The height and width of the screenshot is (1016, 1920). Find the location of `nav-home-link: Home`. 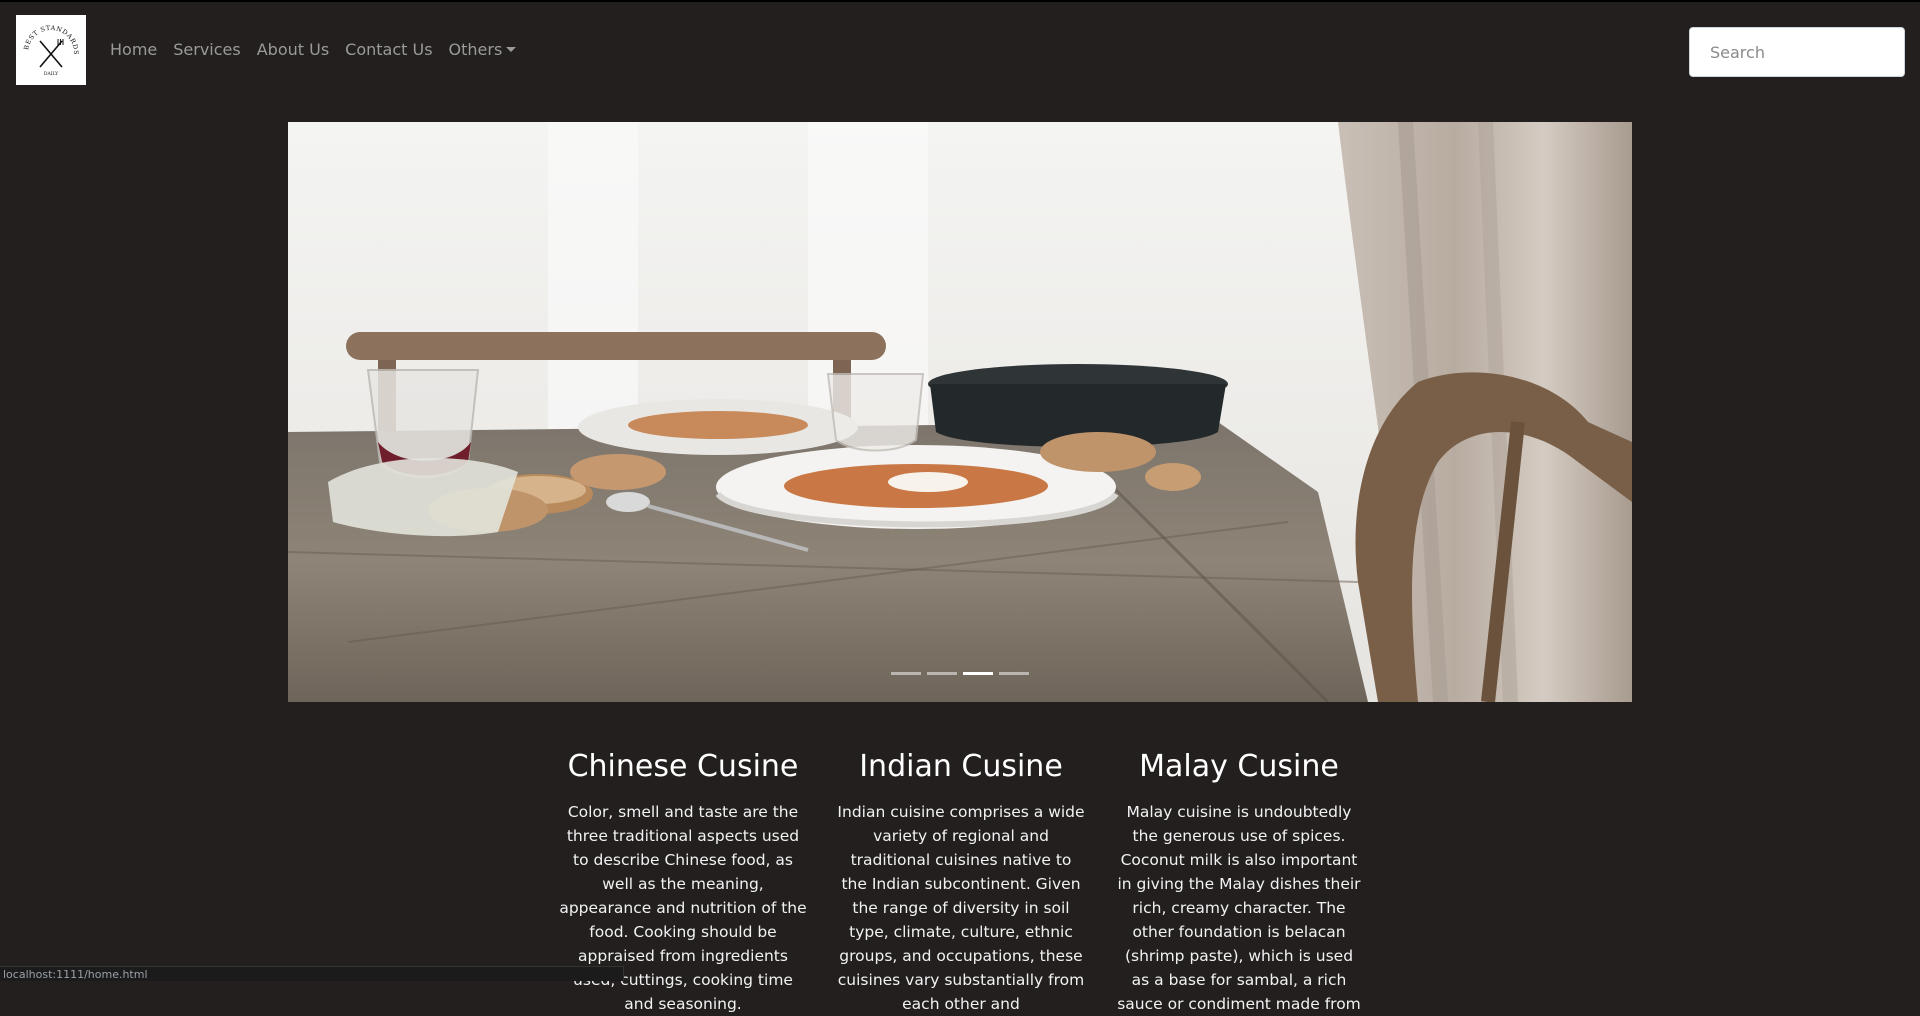

nav-home-link: Home is located at coordinates (133, 49).